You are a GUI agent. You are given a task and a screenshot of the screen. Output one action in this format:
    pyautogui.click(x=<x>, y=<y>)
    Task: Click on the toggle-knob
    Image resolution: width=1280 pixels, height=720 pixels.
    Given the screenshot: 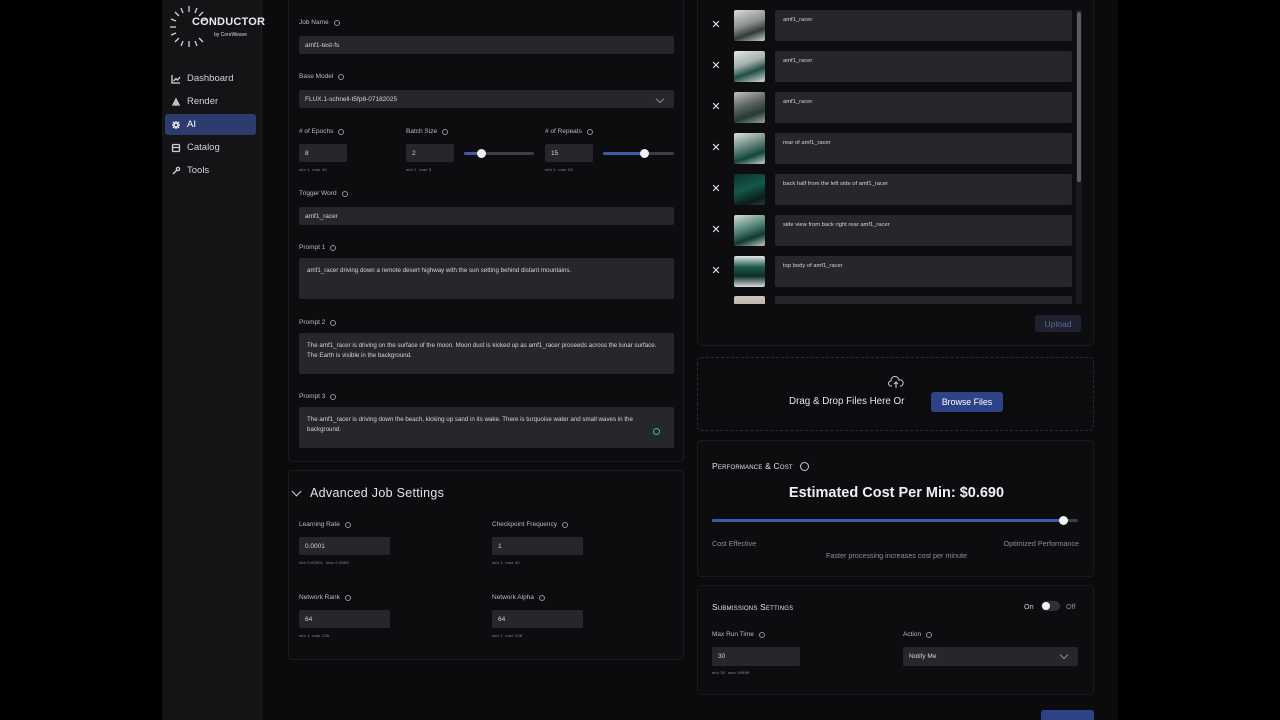 What is the action you would take?
    pyautogui.click(x=1046, y=606)
    